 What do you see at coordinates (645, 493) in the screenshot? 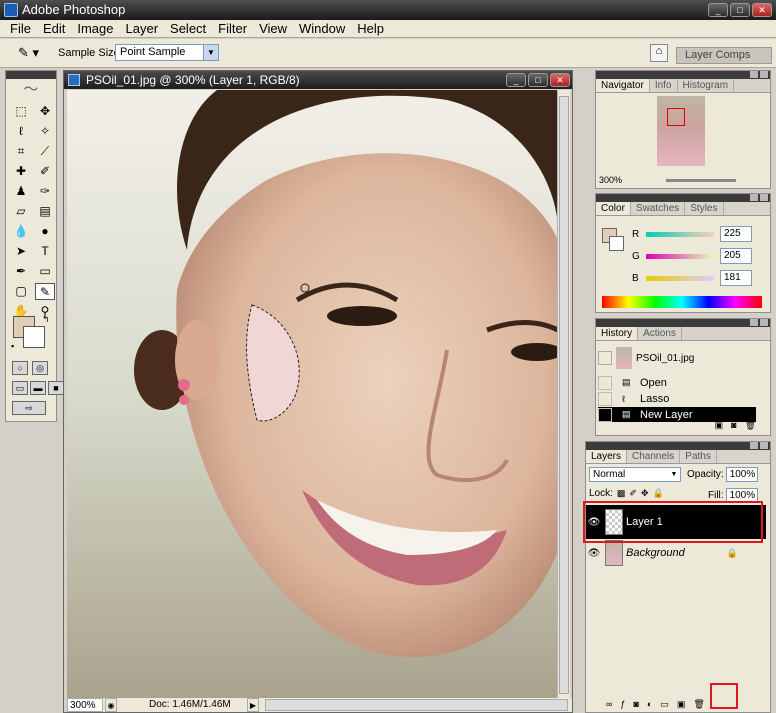
I see `lock-position-icon: ✥` at bounding box center [645, 493].